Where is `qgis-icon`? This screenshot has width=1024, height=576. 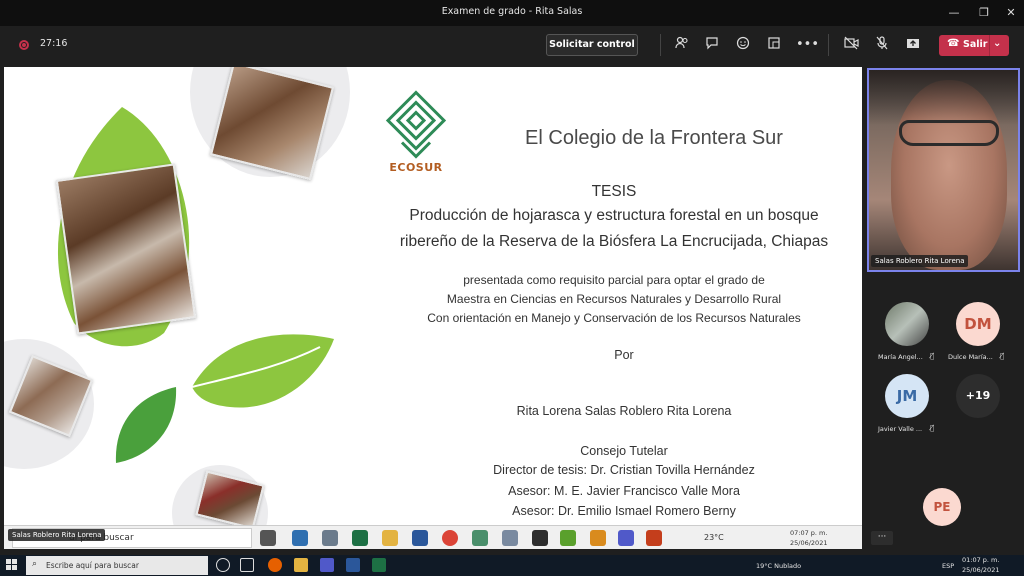 qgis-icon is located at coordinates (568, 538).